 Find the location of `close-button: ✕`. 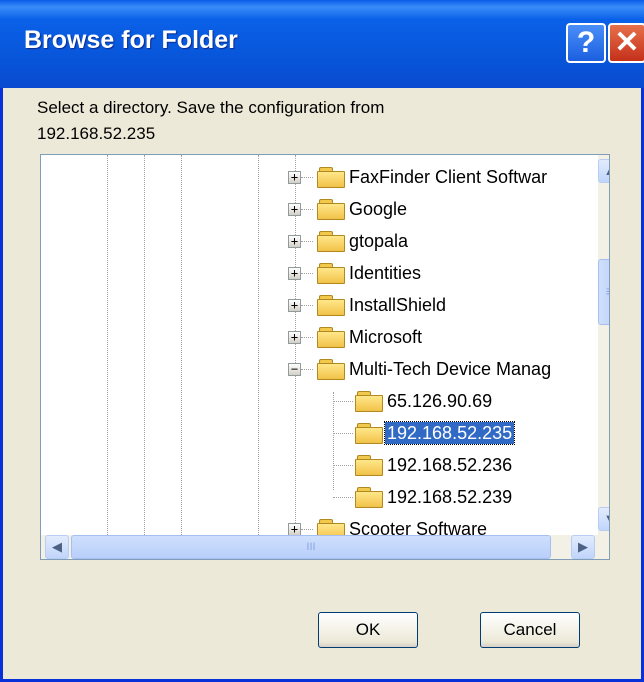

close-button: ✕ is located at coordinates (626, 43).